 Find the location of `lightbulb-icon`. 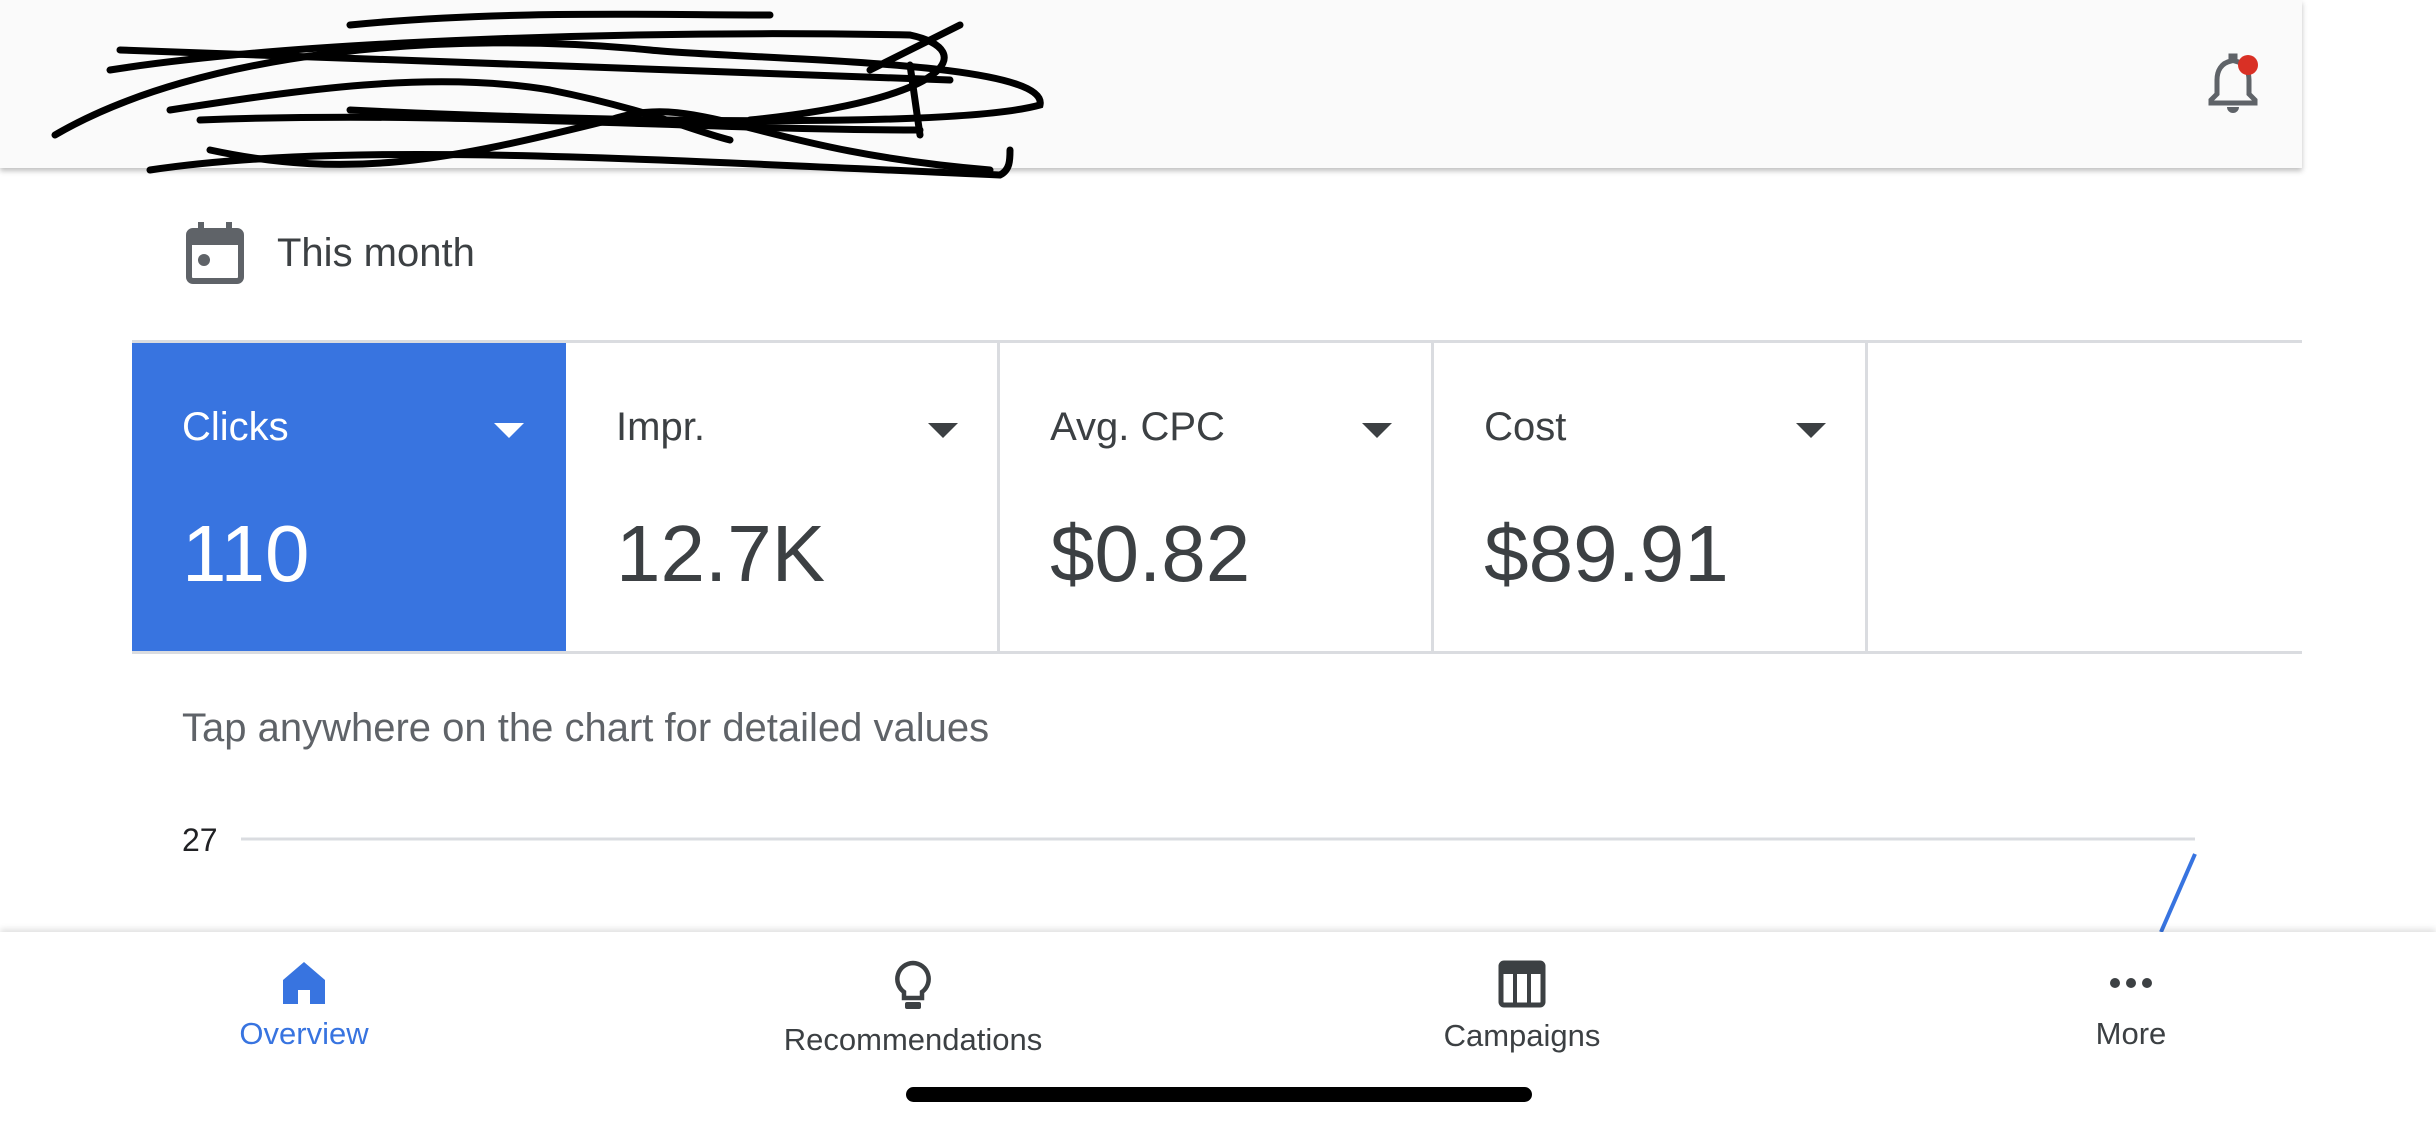

lightbulb-icon is located at coordinates (913, 984).